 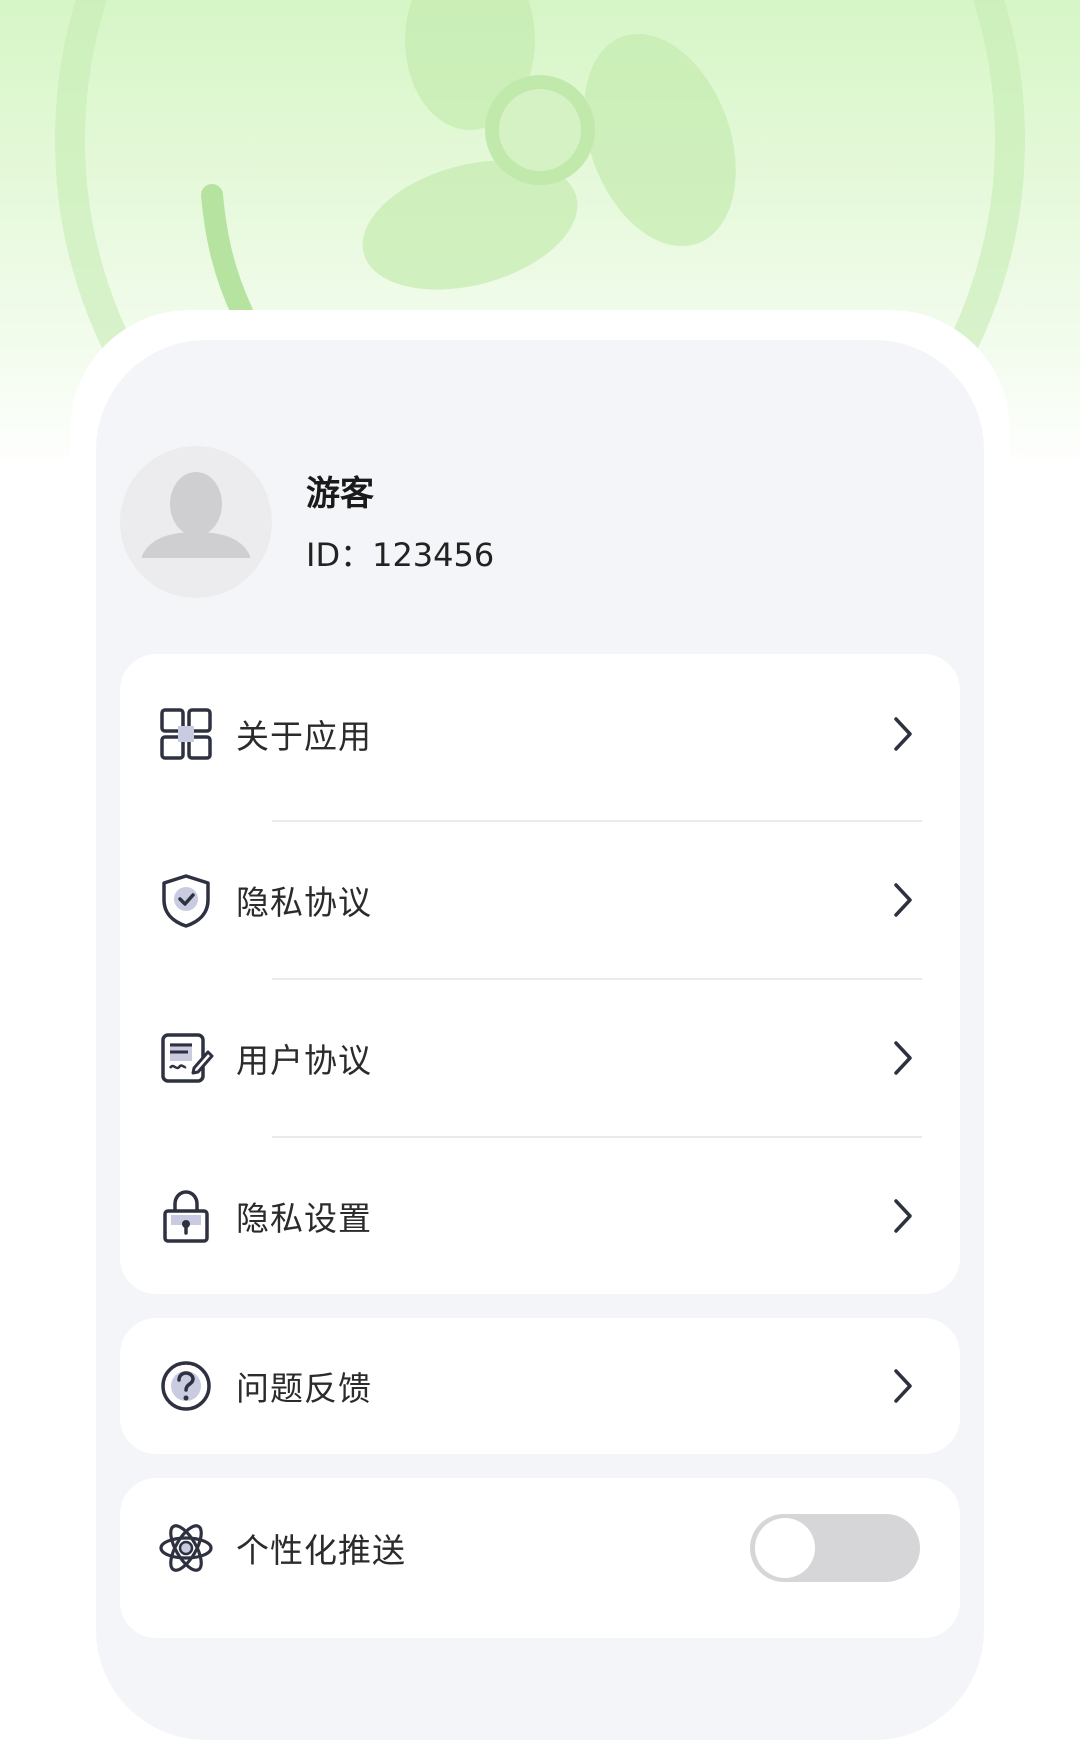 What do you see at coordinates (304, 736) in the screenshot?
I see `menu-item-label: 关于应用` at bounding box center [304, 736].